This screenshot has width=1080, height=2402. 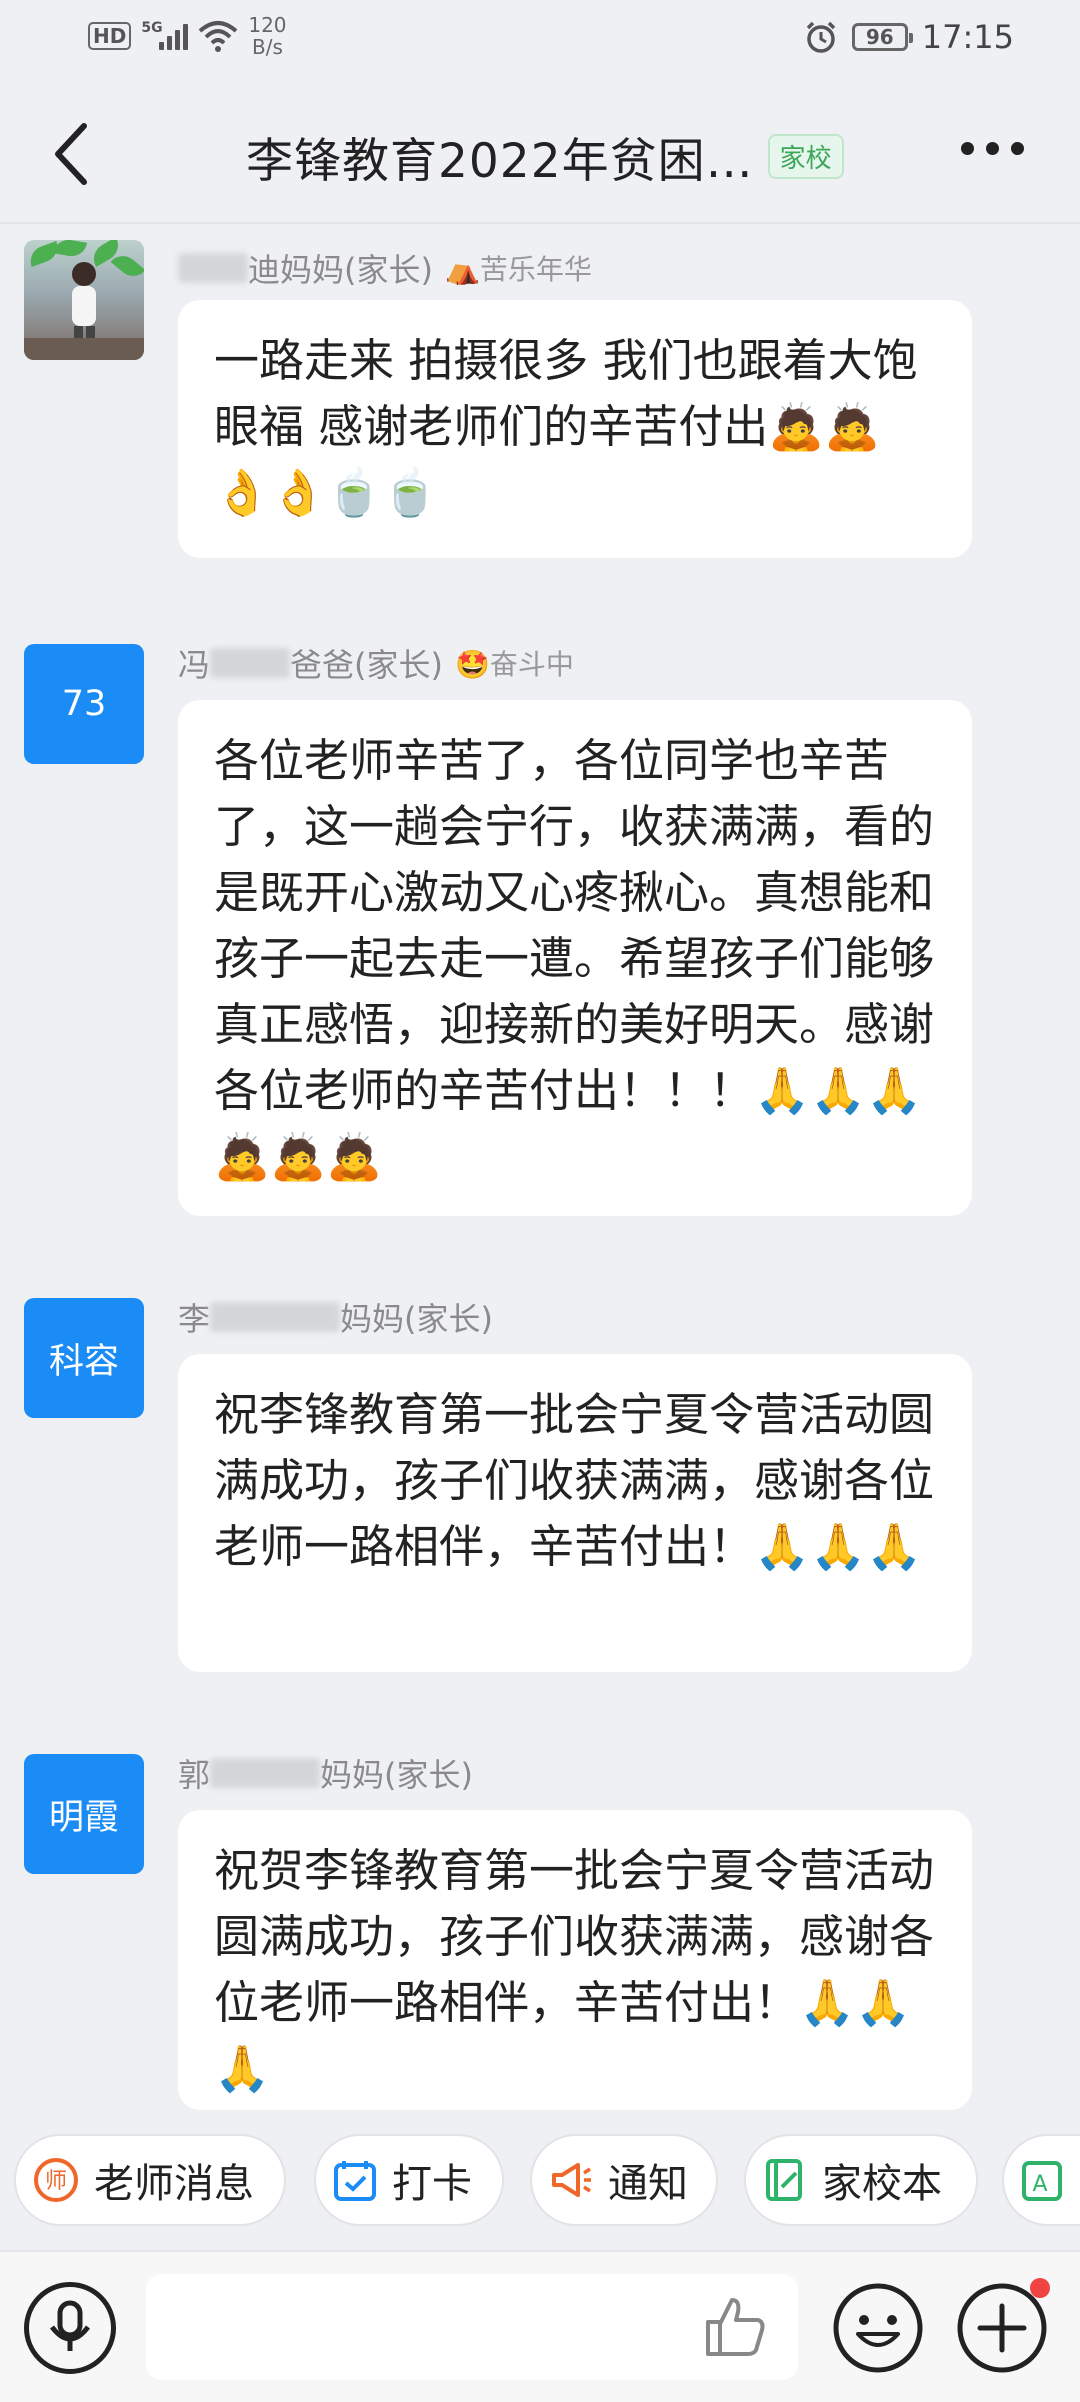 I want to click on shortcut-more: A, so click(x=1041, y=2180).